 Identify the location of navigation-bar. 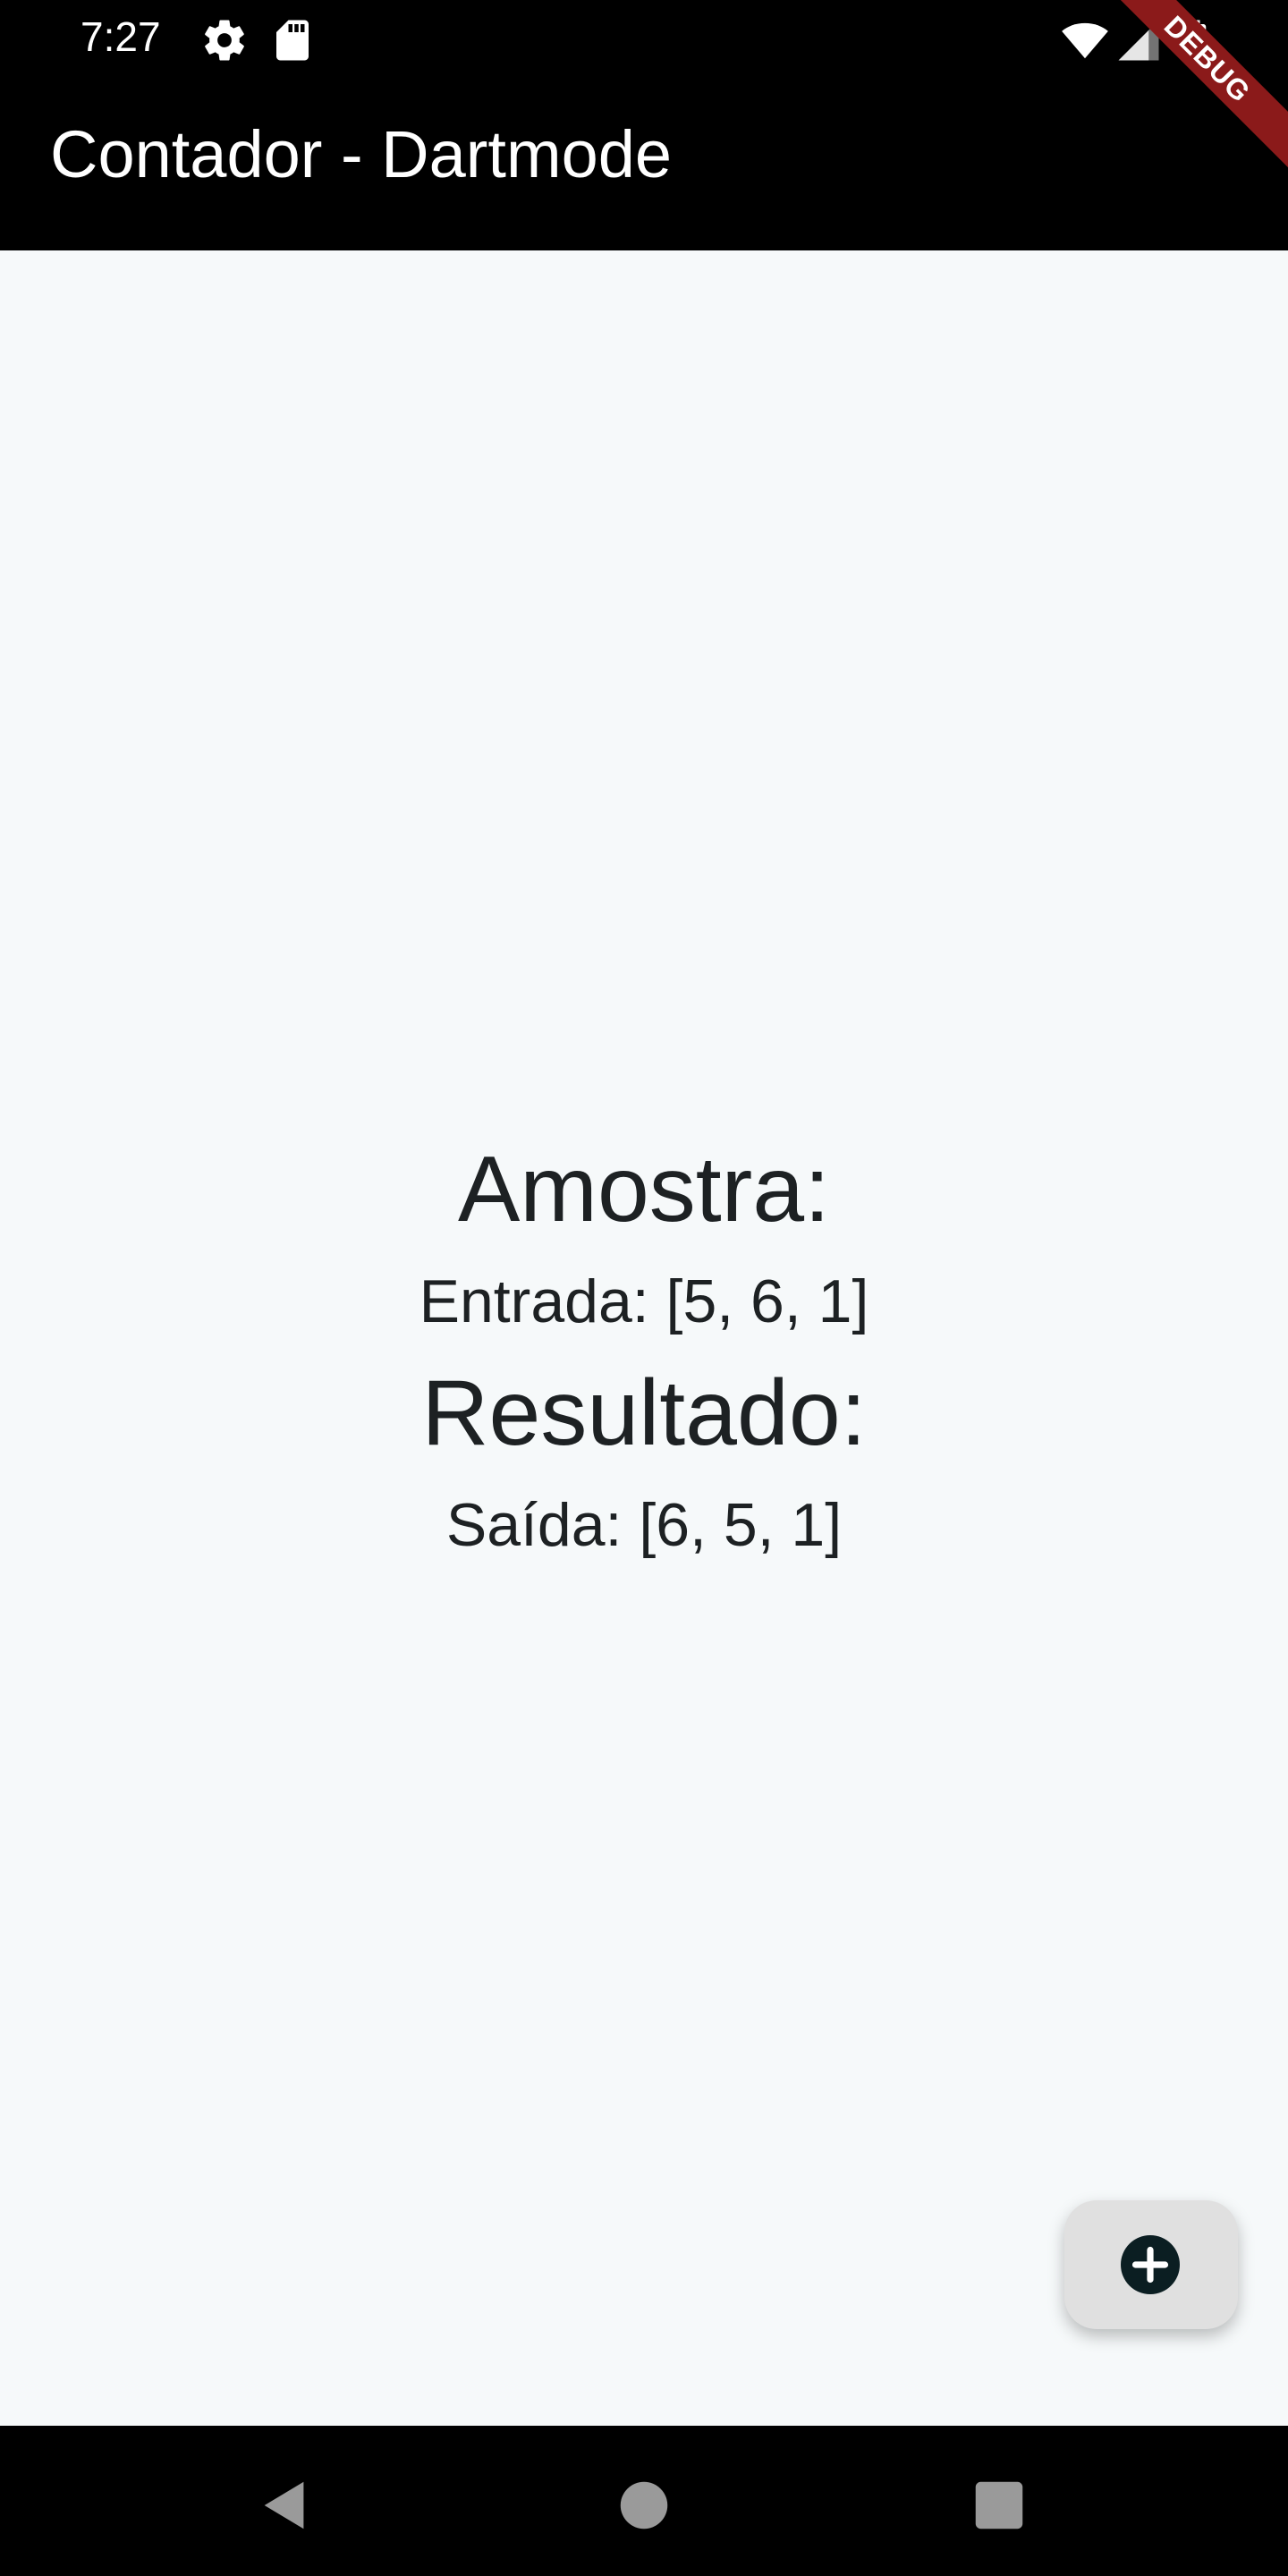
(644, 2501).